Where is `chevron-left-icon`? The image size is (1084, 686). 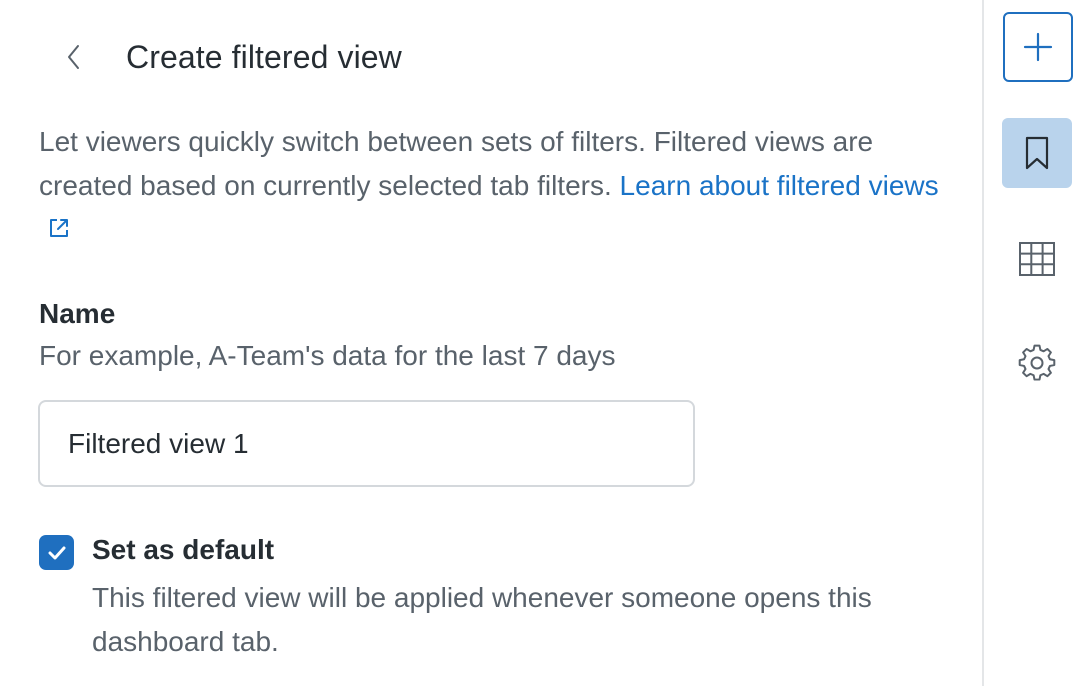
chevron-left-icon is located at coordinates (73, 57).